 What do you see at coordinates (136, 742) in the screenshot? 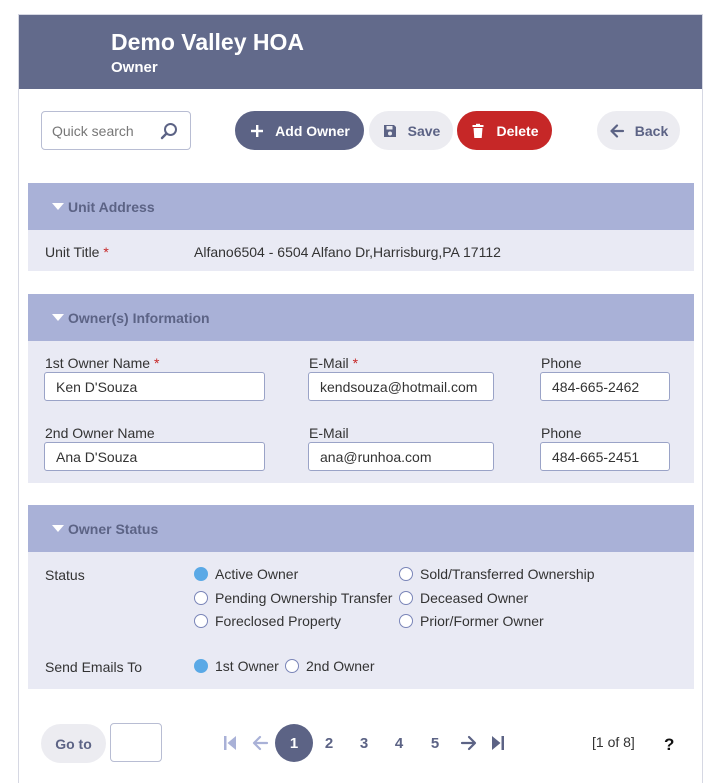
I see `go-to-page-input` at bounding box center [136, 742].